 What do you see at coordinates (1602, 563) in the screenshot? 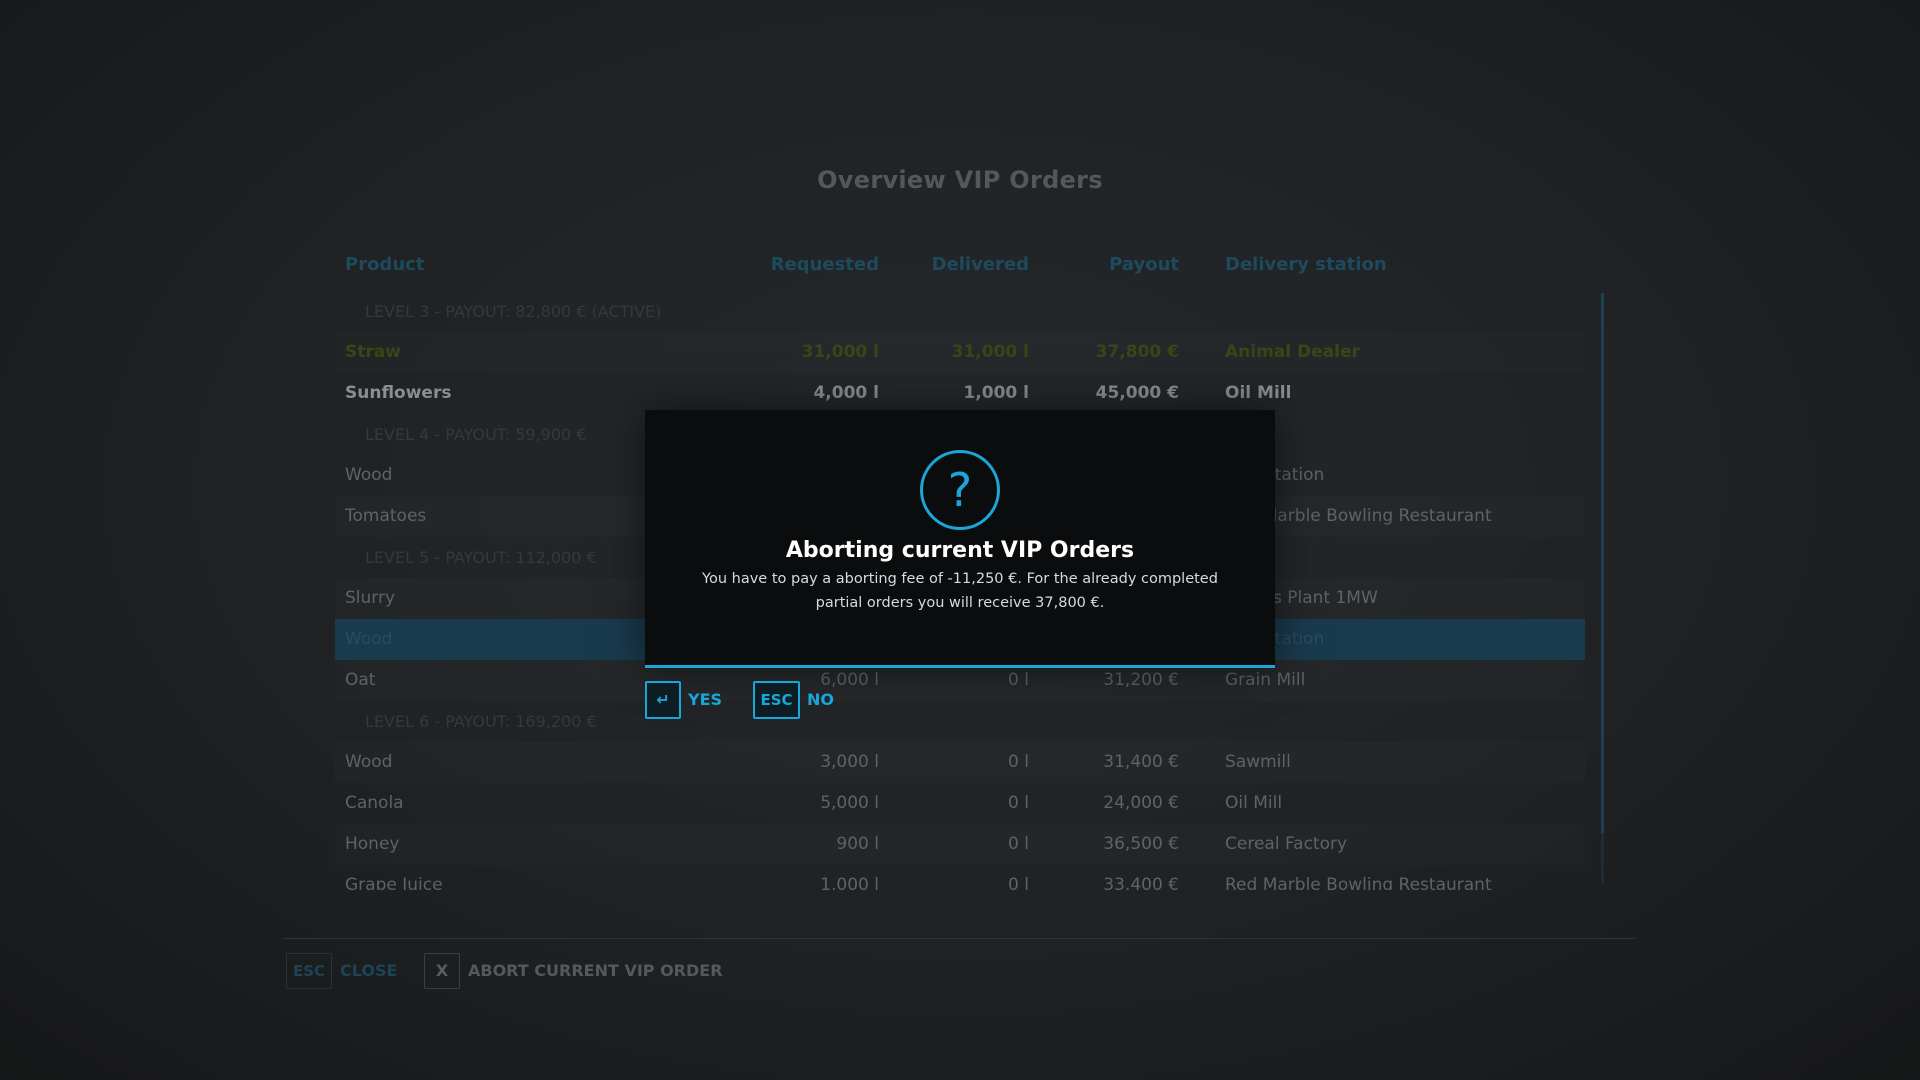
I see `scrollbar-thumb` at bounding box center [1602, 563].